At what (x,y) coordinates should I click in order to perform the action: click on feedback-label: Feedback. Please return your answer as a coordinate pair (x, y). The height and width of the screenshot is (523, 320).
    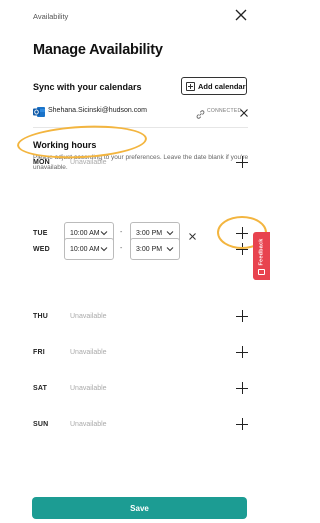
    Looking at the image, I should click on (261, 252).